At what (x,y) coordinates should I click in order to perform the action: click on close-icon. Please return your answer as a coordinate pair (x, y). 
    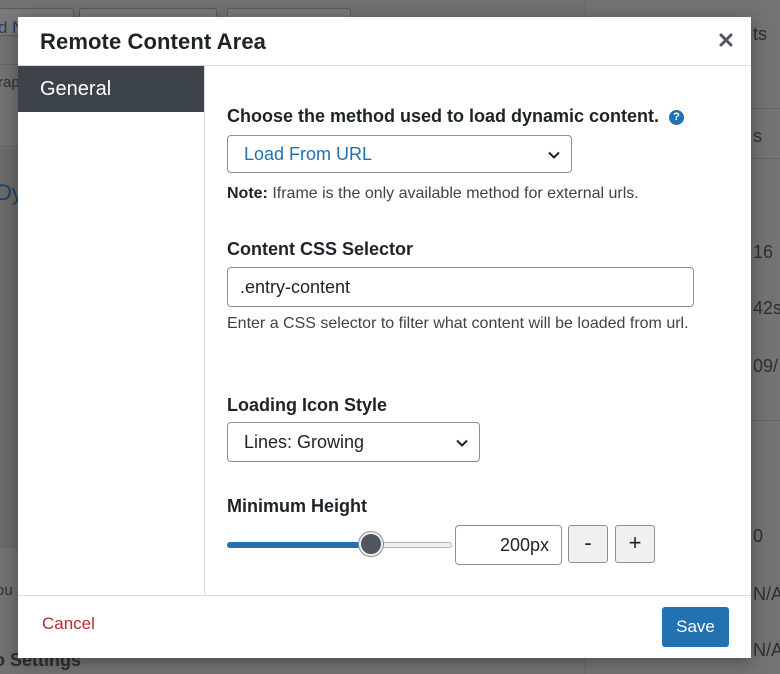
    Looking at the image, I should click on (726, 40).